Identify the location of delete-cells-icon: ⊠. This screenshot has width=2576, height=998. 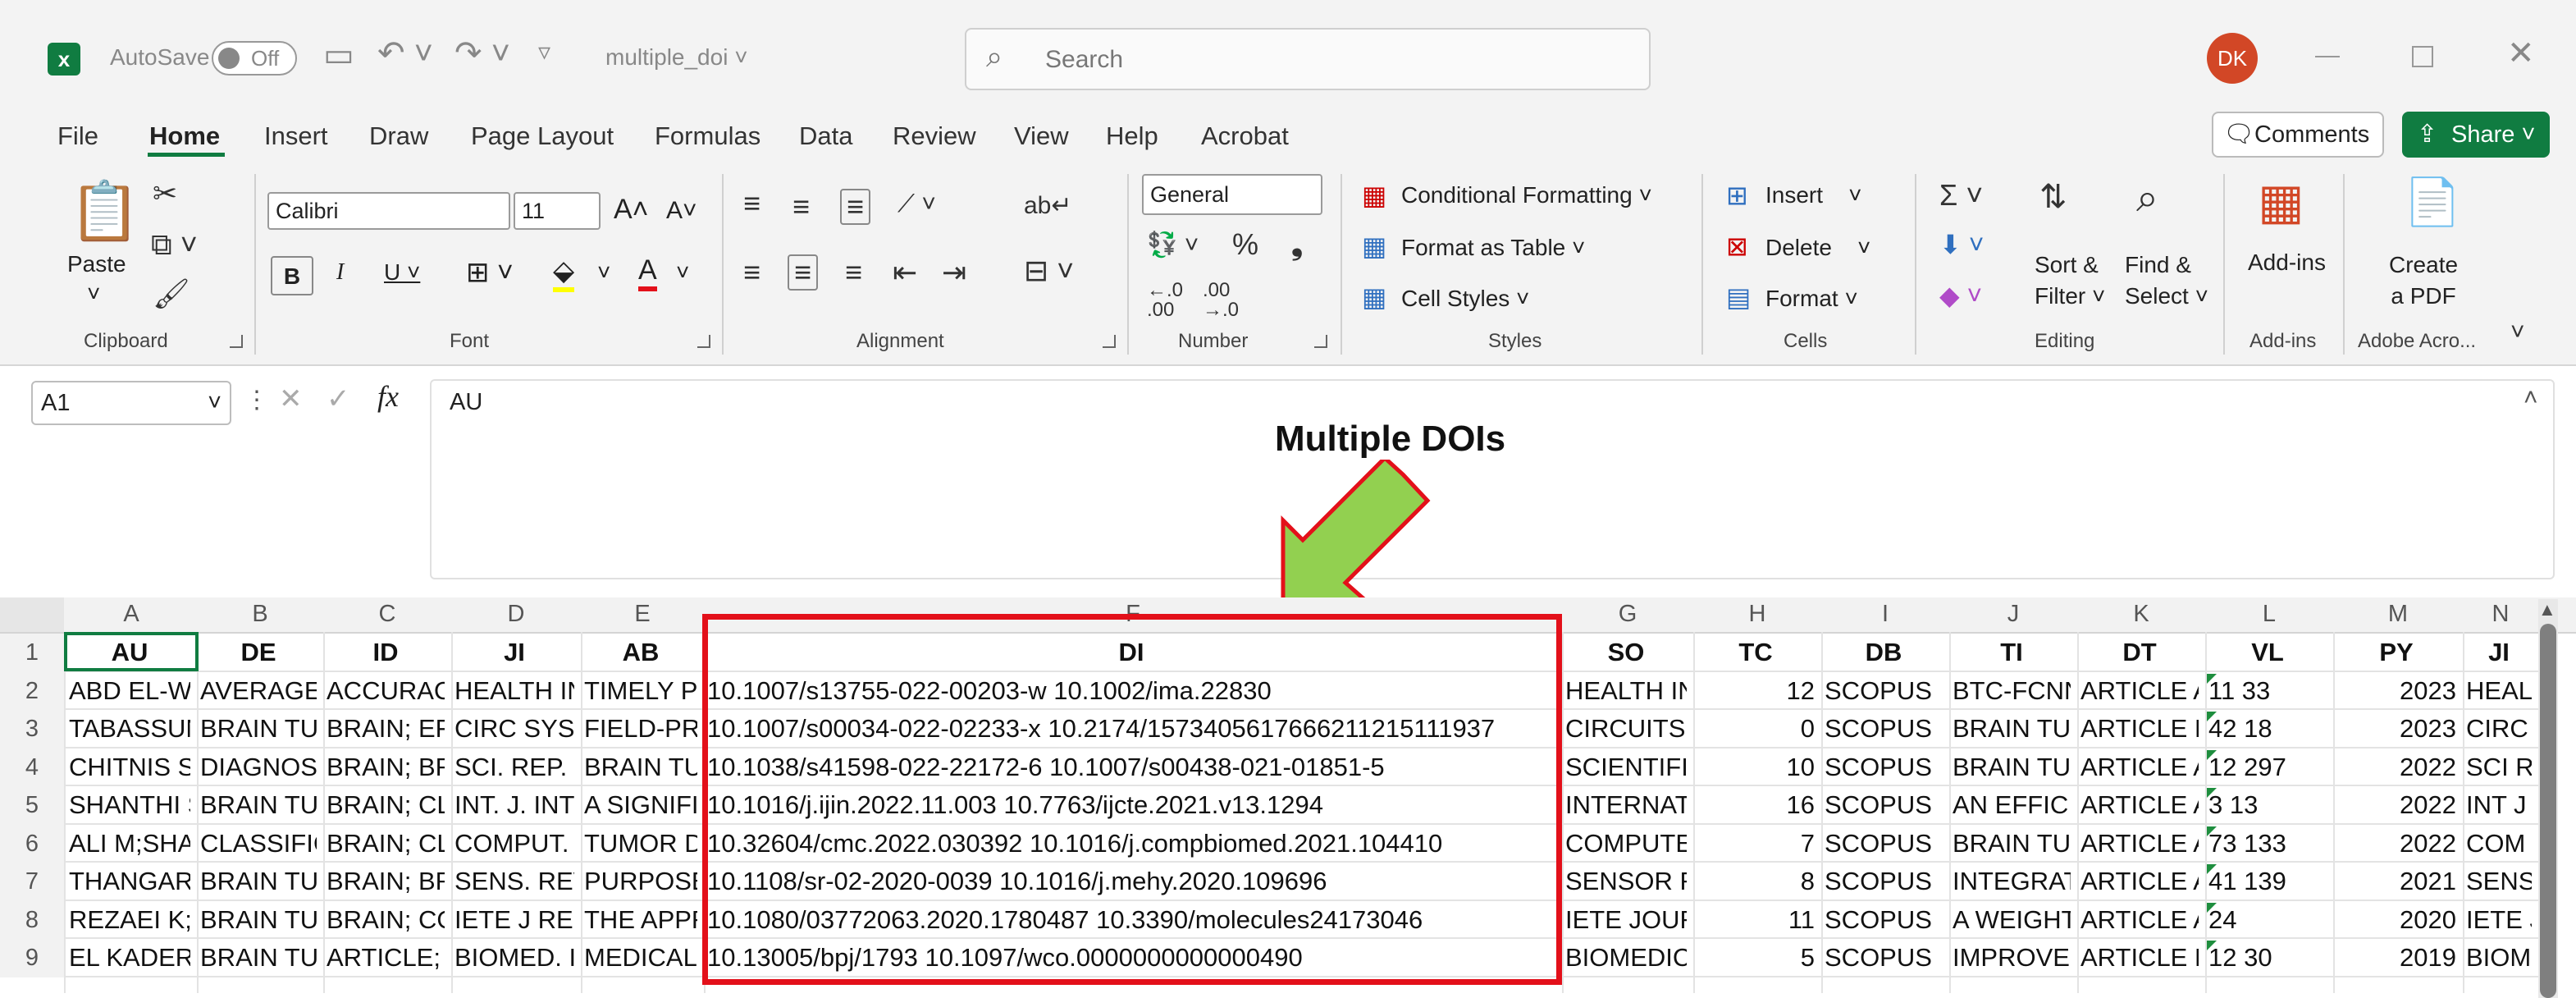
(1737, 246).